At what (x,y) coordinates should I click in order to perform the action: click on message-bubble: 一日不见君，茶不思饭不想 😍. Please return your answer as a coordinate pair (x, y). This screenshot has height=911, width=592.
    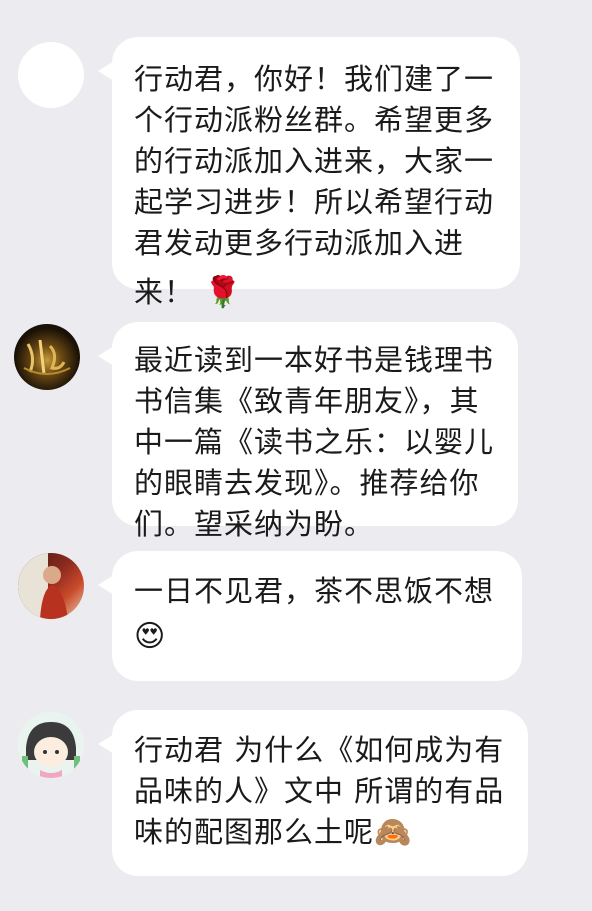
    Looking at the image, I should click on (310, 616).